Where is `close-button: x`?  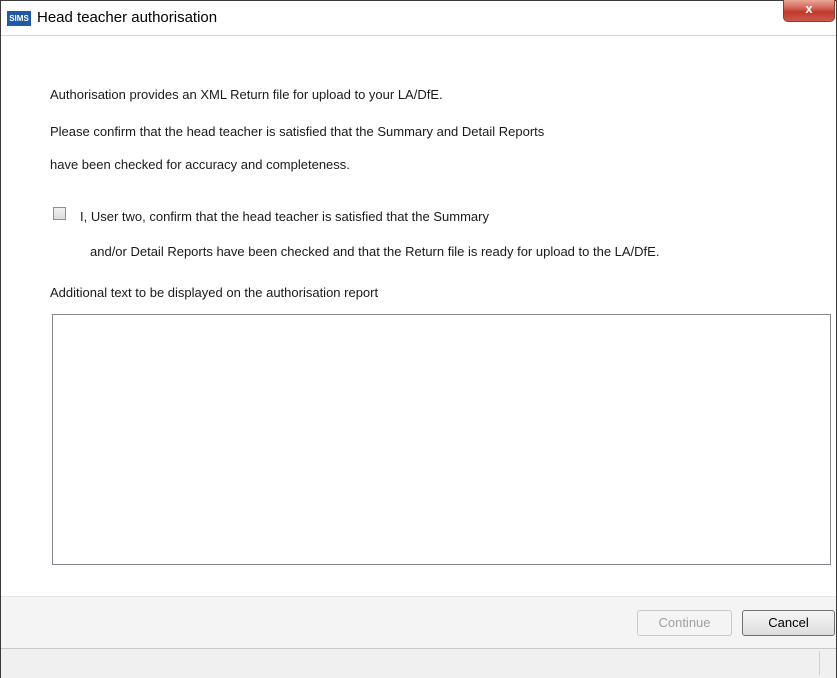
close-button: x is located at coordinates (809, 11).